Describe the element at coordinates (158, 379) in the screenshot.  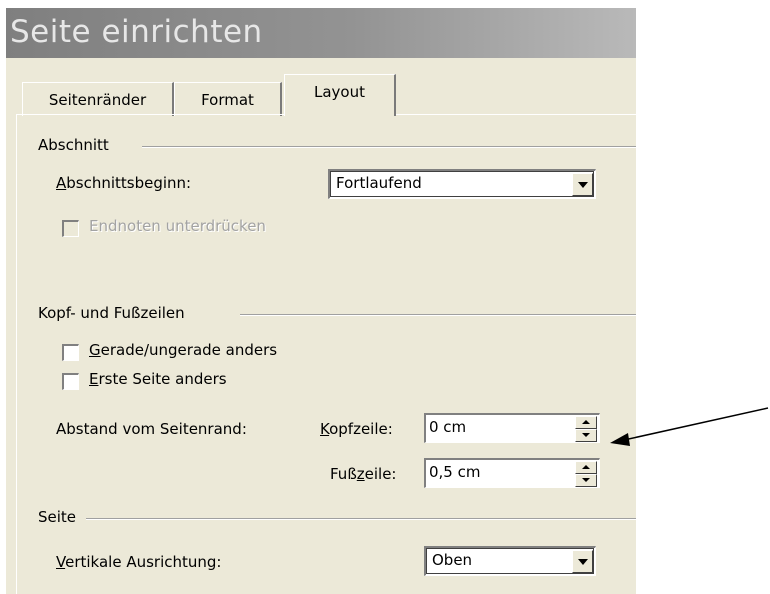
I see `erste-seite-label: Erste Seite anders` at that location.